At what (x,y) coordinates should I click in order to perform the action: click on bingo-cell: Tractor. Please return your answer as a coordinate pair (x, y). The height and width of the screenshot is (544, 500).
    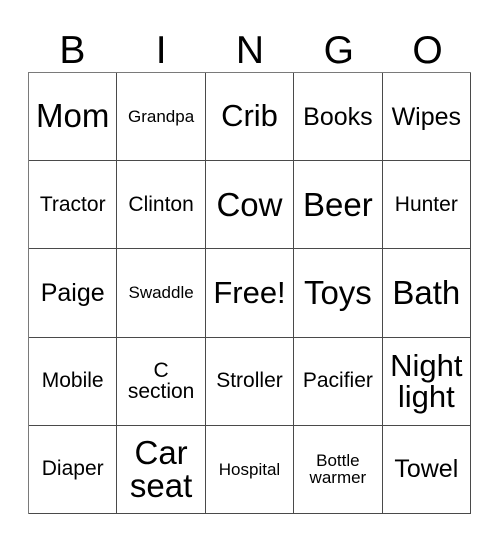
    Looking at the image, I should click on (73, 205).